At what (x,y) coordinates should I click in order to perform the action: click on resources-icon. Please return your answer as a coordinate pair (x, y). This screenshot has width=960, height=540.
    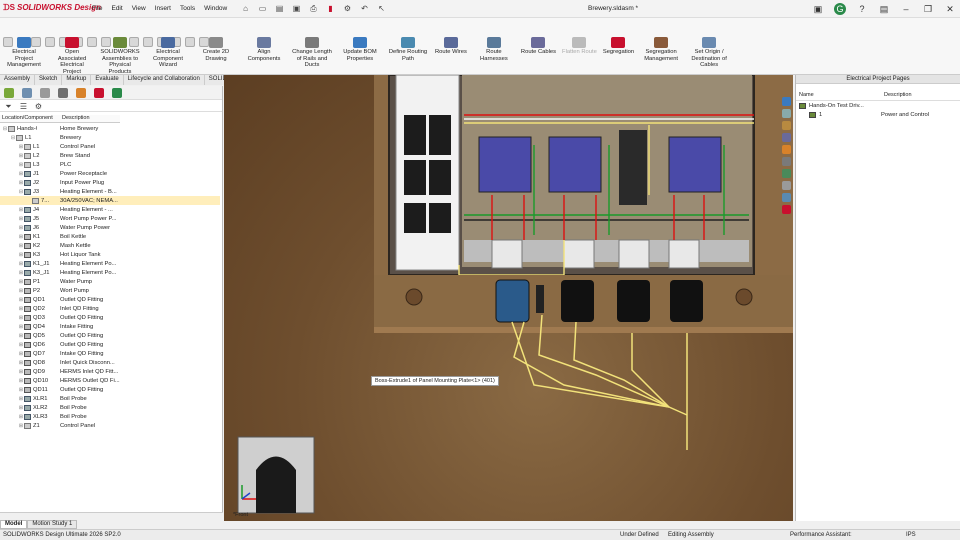
    Looking at the image, I should click on (786, 101).